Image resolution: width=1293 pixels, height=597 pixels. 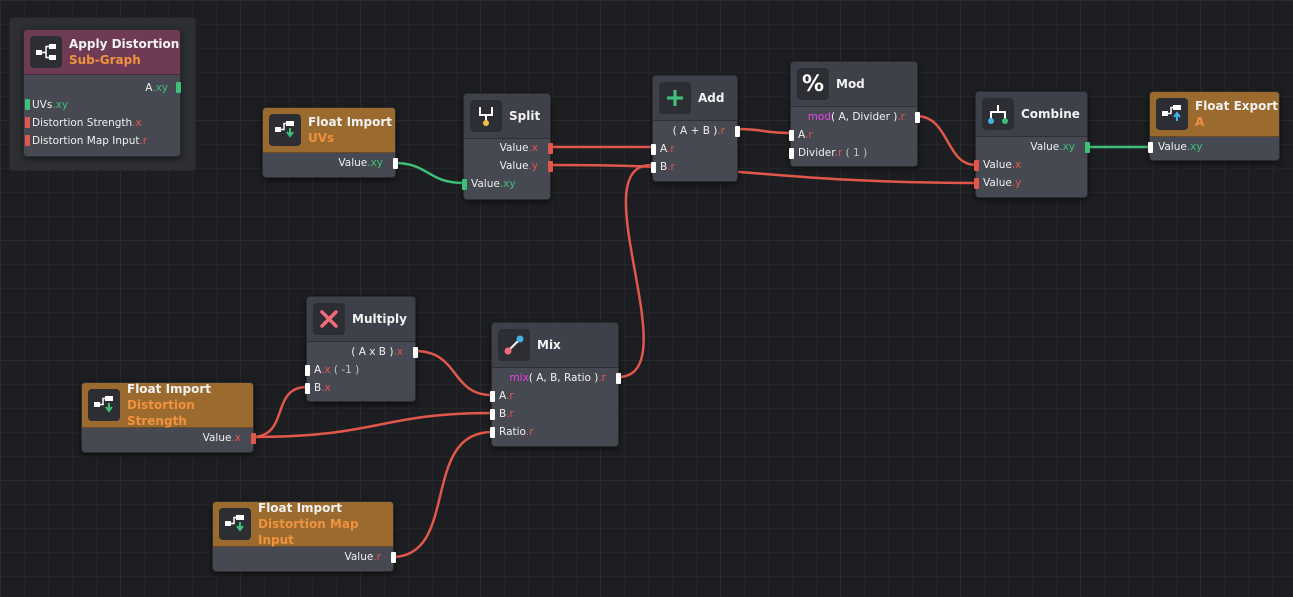 What do you see at coordinates (492, 414) in the screenshot?
I see `mix-input-b-port` at bounding box center [492, 414].